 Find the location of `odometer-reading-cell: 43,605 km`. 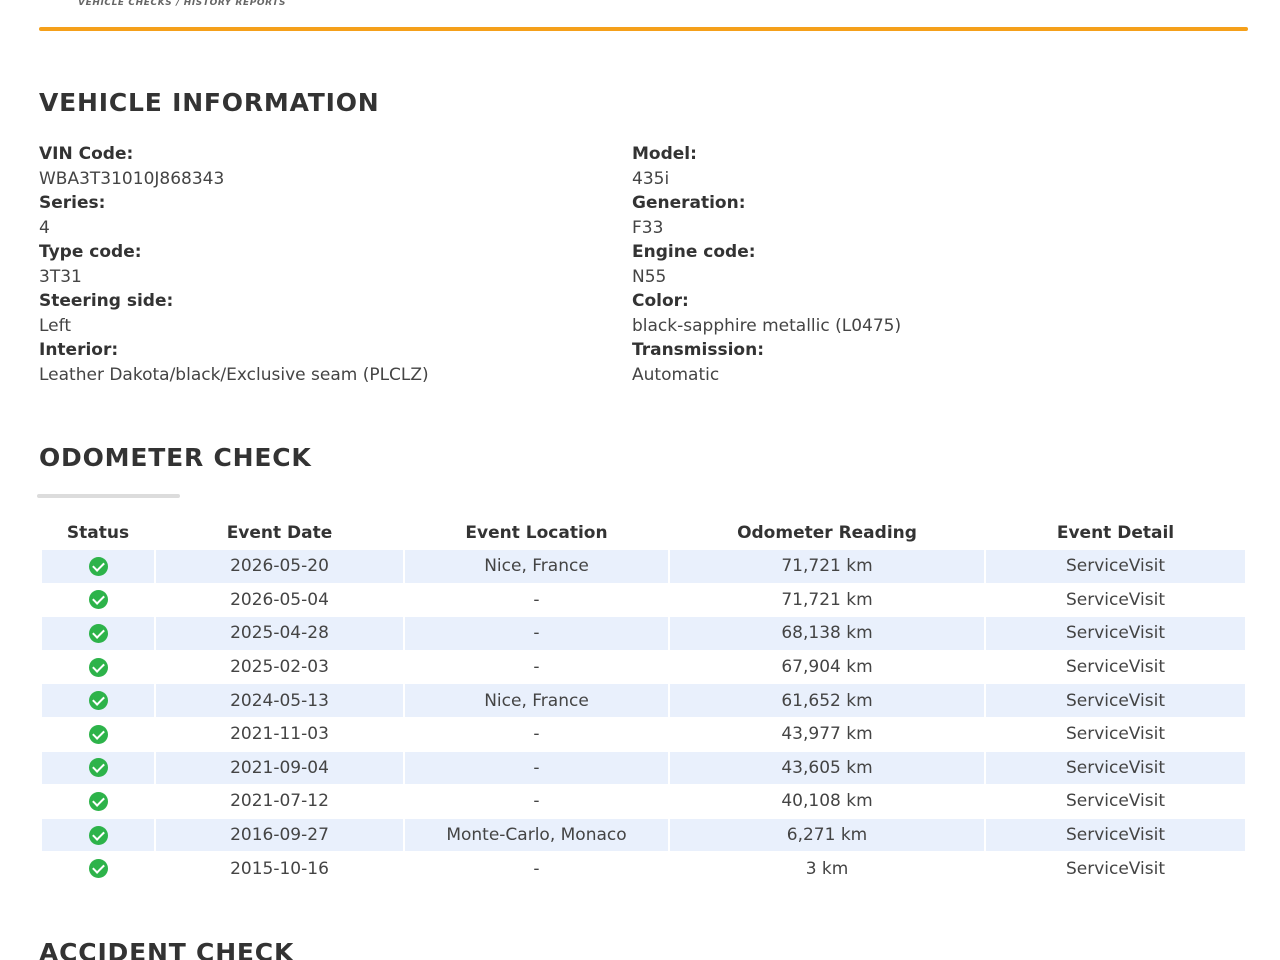

odometer-reading-cell: 43,605 km is located at coordinates (827, 768).